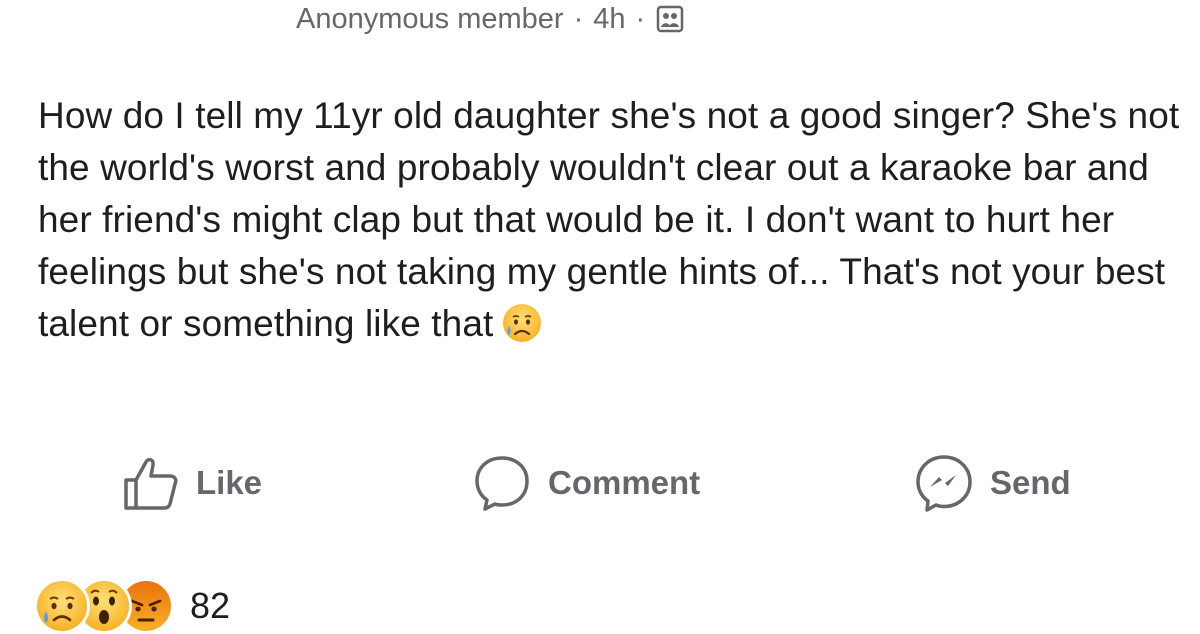  I want to click on sad-reaction-icon, so click(62, 606).